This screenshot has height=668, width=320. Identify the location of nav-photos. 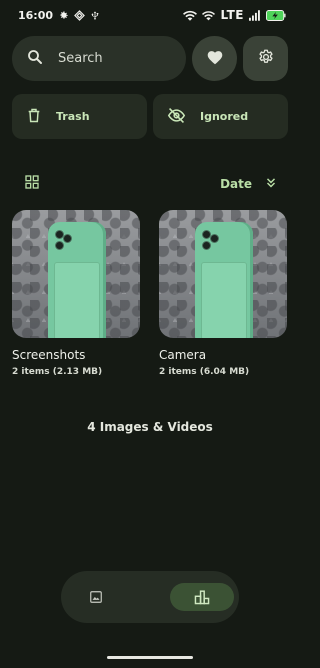
(96, 597).